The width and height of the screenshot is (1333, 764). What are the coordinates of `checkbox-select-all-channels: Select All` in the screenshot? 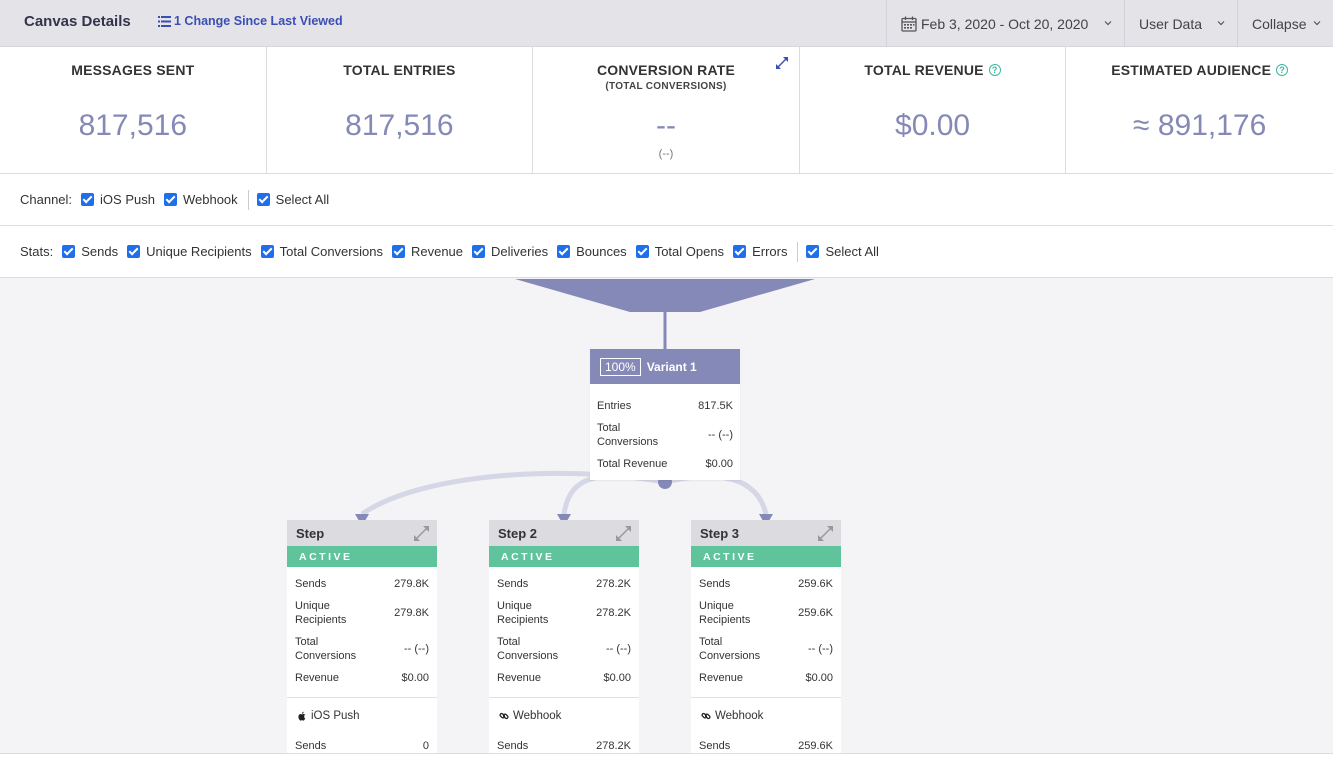 It's located at (293, 199).